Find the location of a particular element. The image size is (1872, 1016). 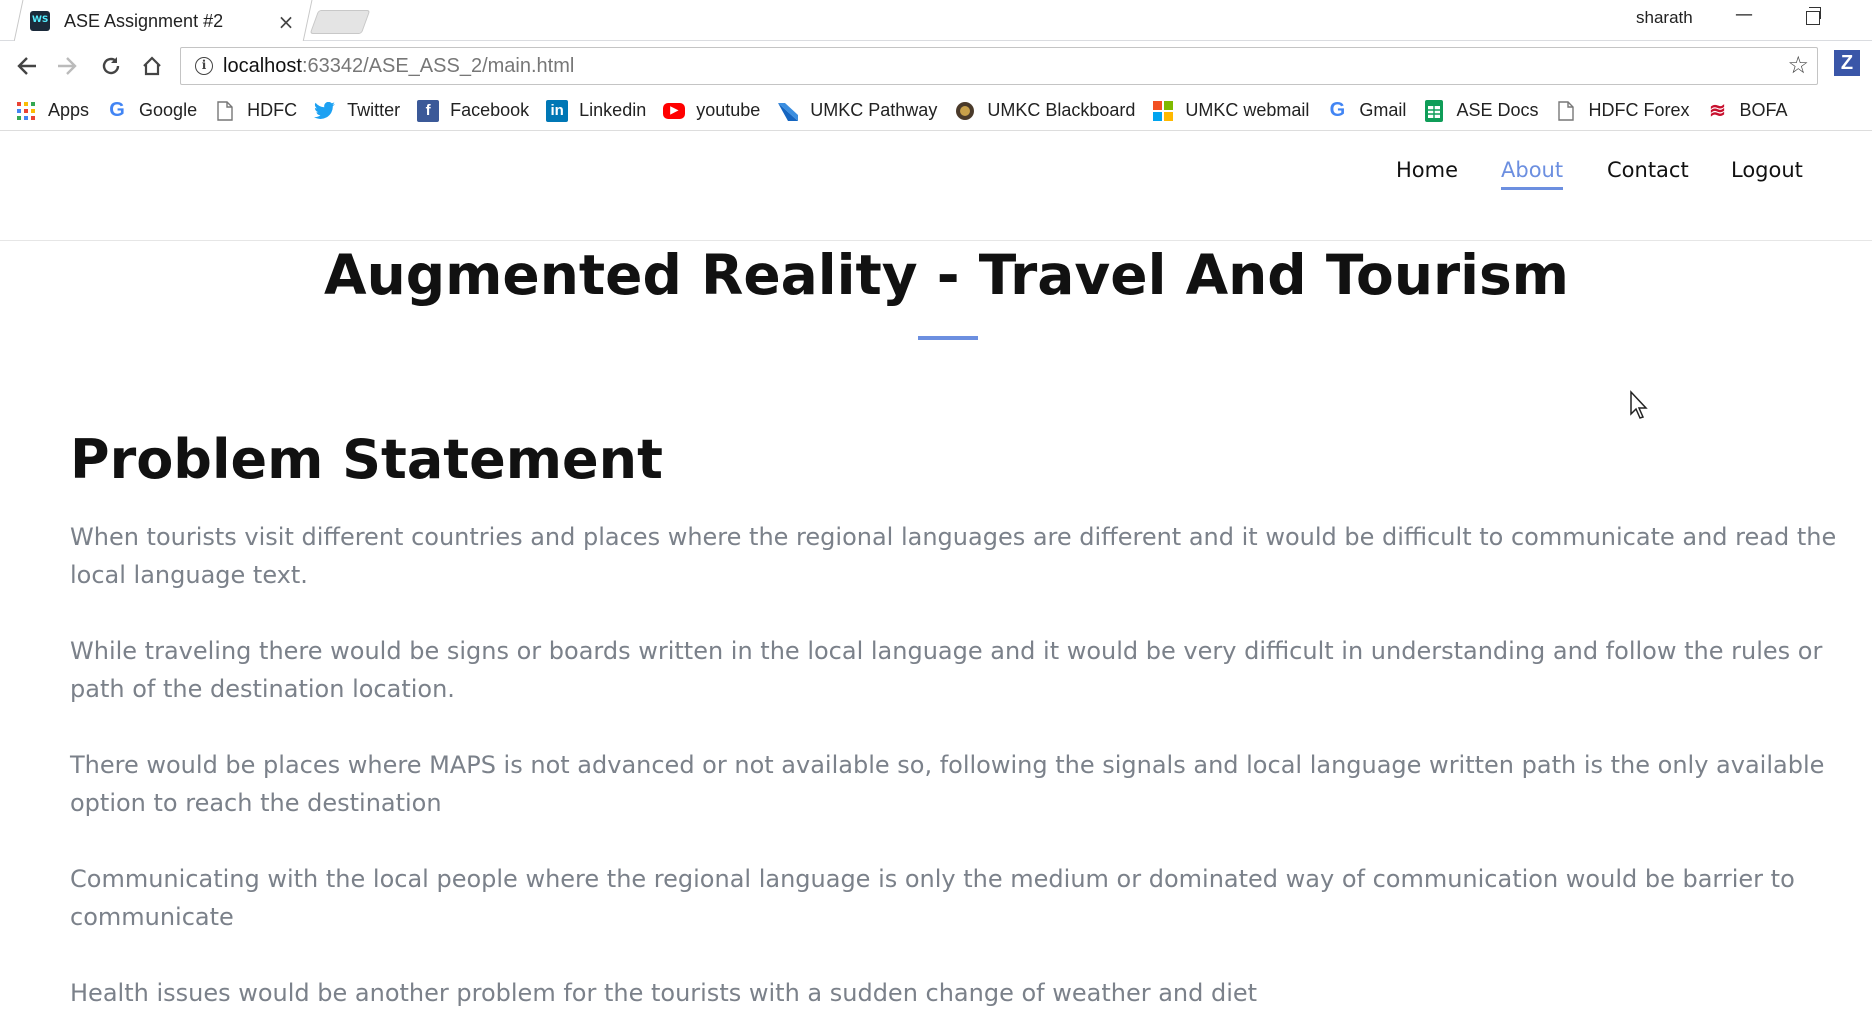

bookmark-label: Google is located at coordinates (168, 110).